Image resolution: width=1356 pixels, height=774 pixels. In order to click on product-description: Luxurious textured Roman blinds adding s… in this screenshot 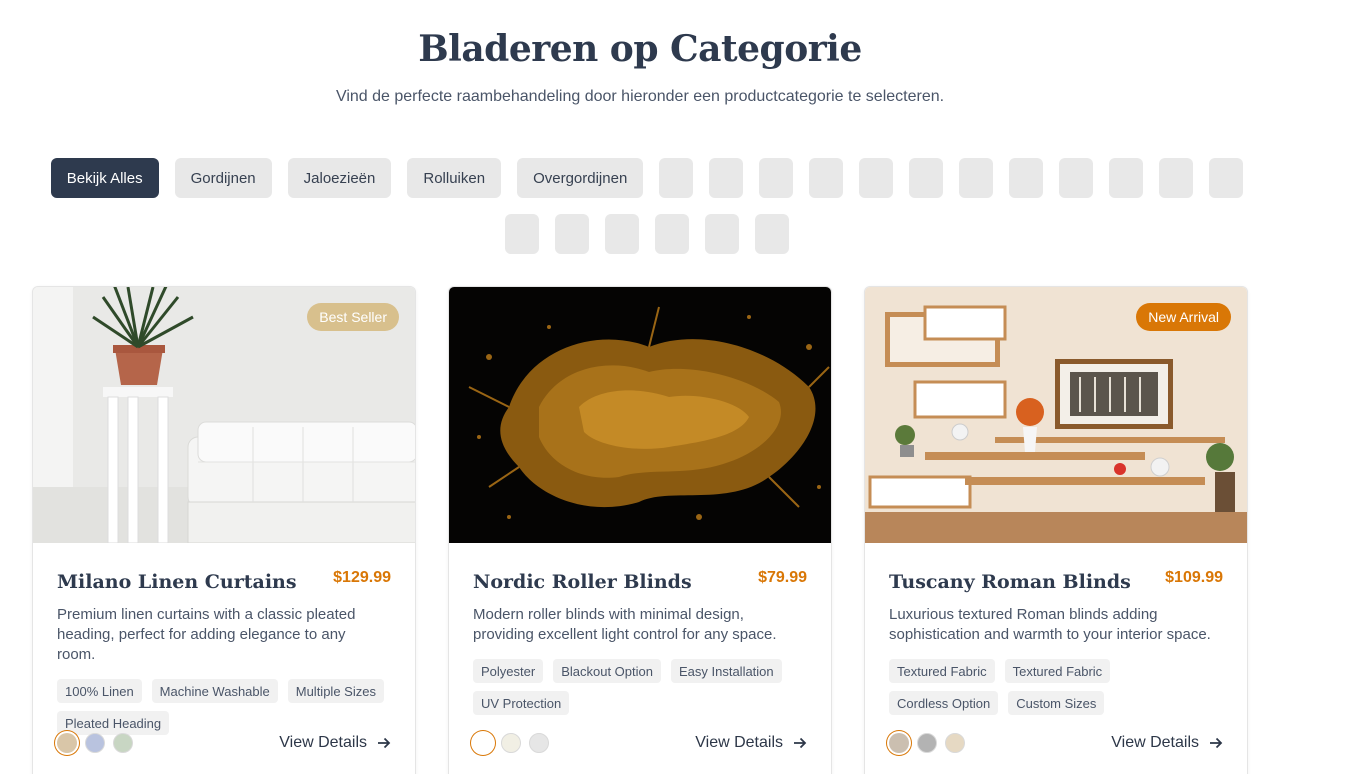, I will do `click(1050, 624)`.